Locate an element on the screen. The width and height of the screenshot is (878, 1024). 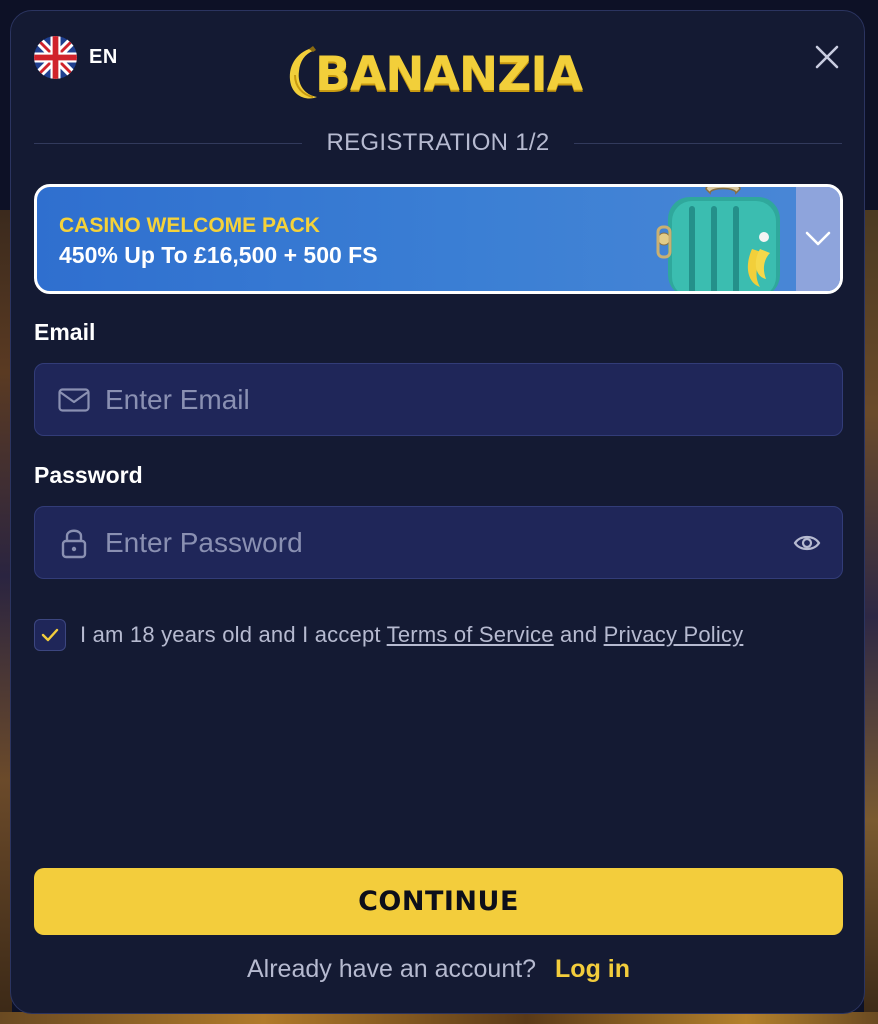
step-header: REGISTRATION 1/2 is located at coordinates (438, 143).